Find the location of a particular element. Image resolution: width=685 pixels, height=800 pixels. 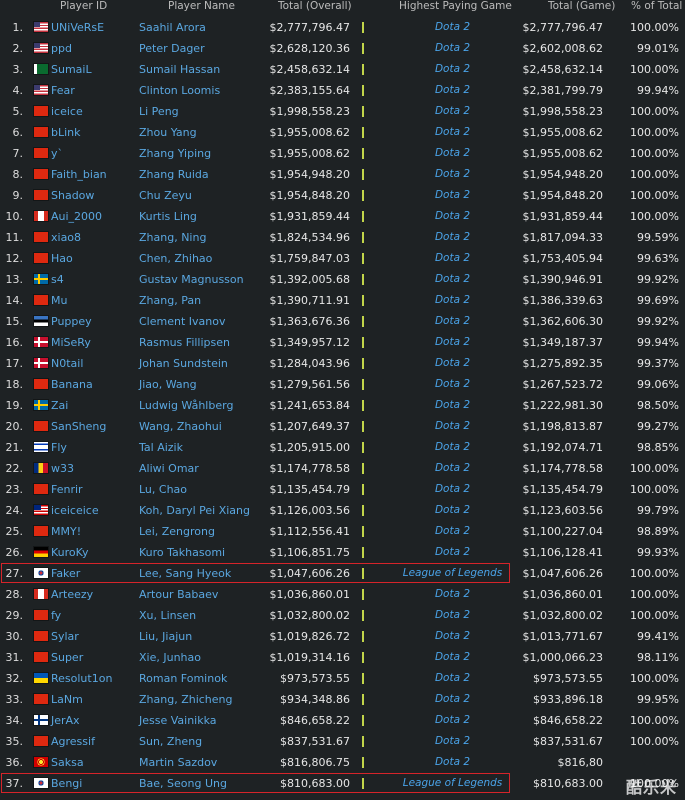

player-name-link: Chu Zeyu is located at coordinates (165, 195).